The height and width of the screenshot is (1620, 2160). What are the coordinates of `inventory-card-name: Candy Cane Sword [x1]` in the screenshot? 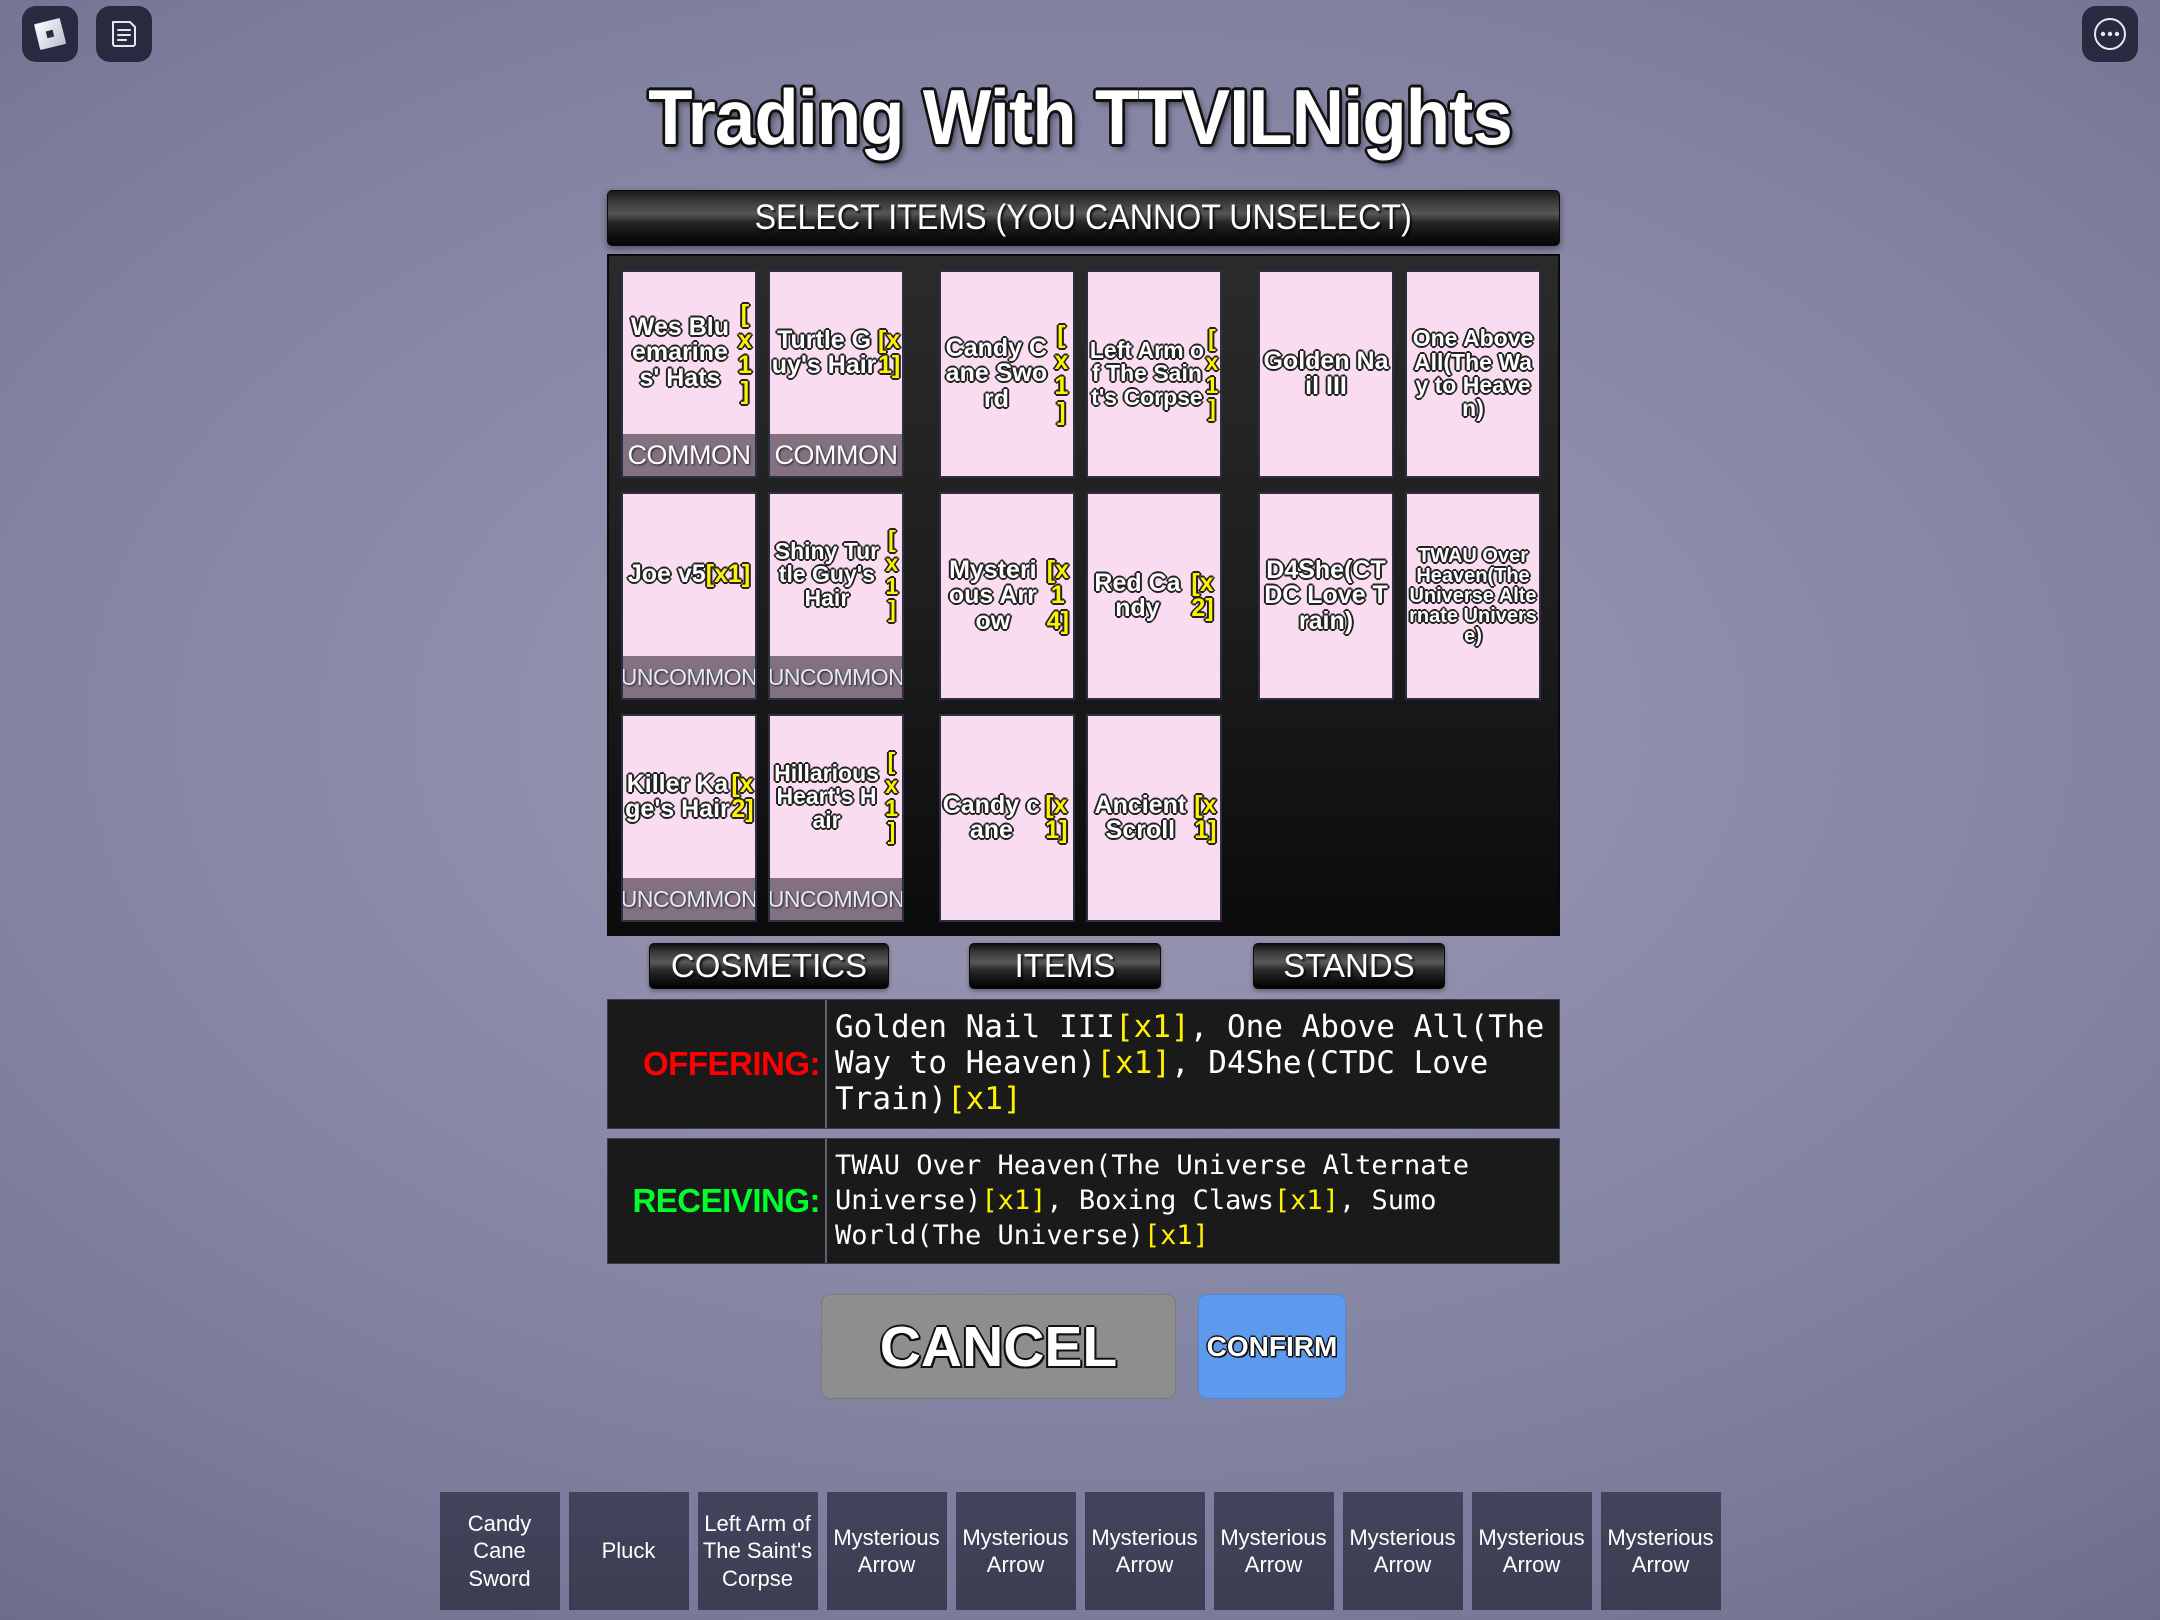 It's located at (1007, 374).